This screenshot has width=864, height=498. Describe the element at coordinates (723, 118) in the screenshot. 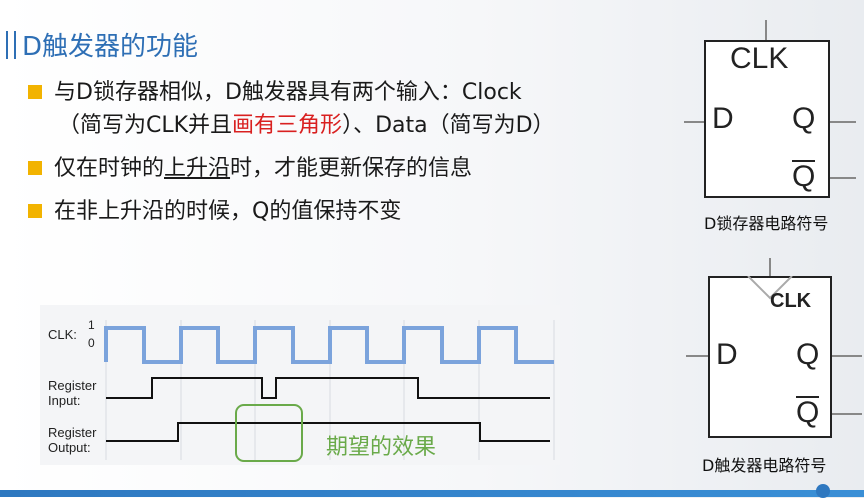

I see `d-latch-d-label: D` at that location.